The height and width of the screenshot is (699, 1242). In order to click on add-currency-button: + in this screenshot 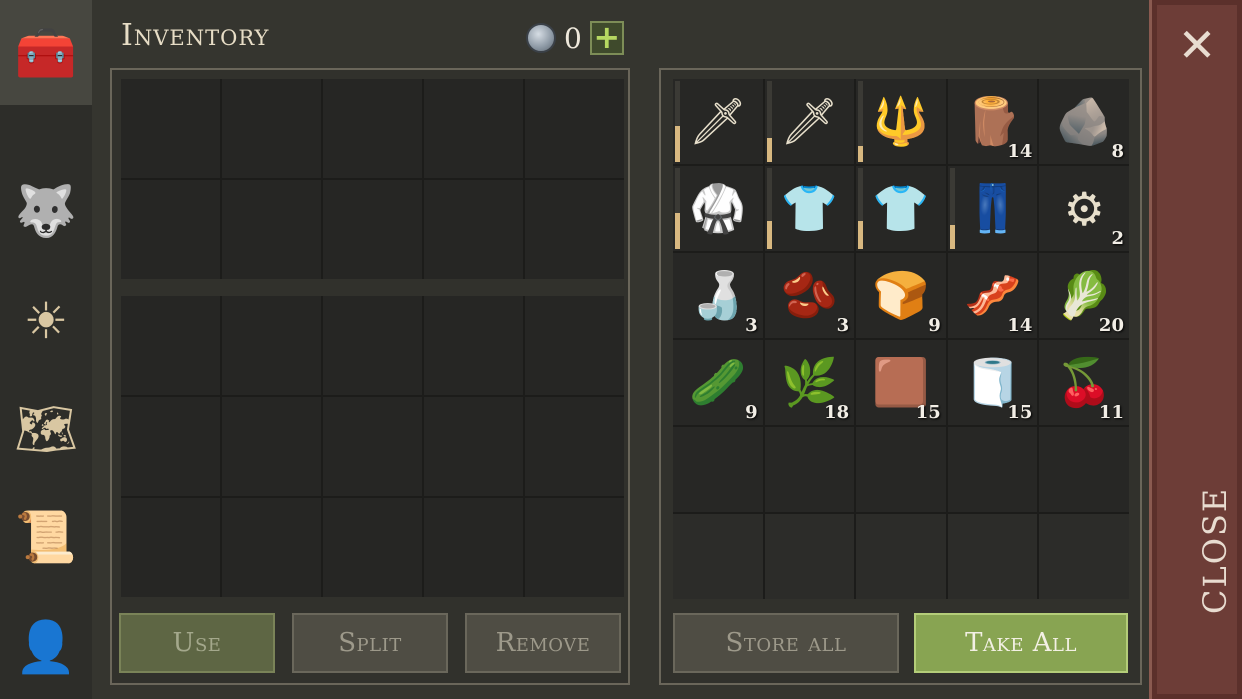, I will do `click(606, 38)`.